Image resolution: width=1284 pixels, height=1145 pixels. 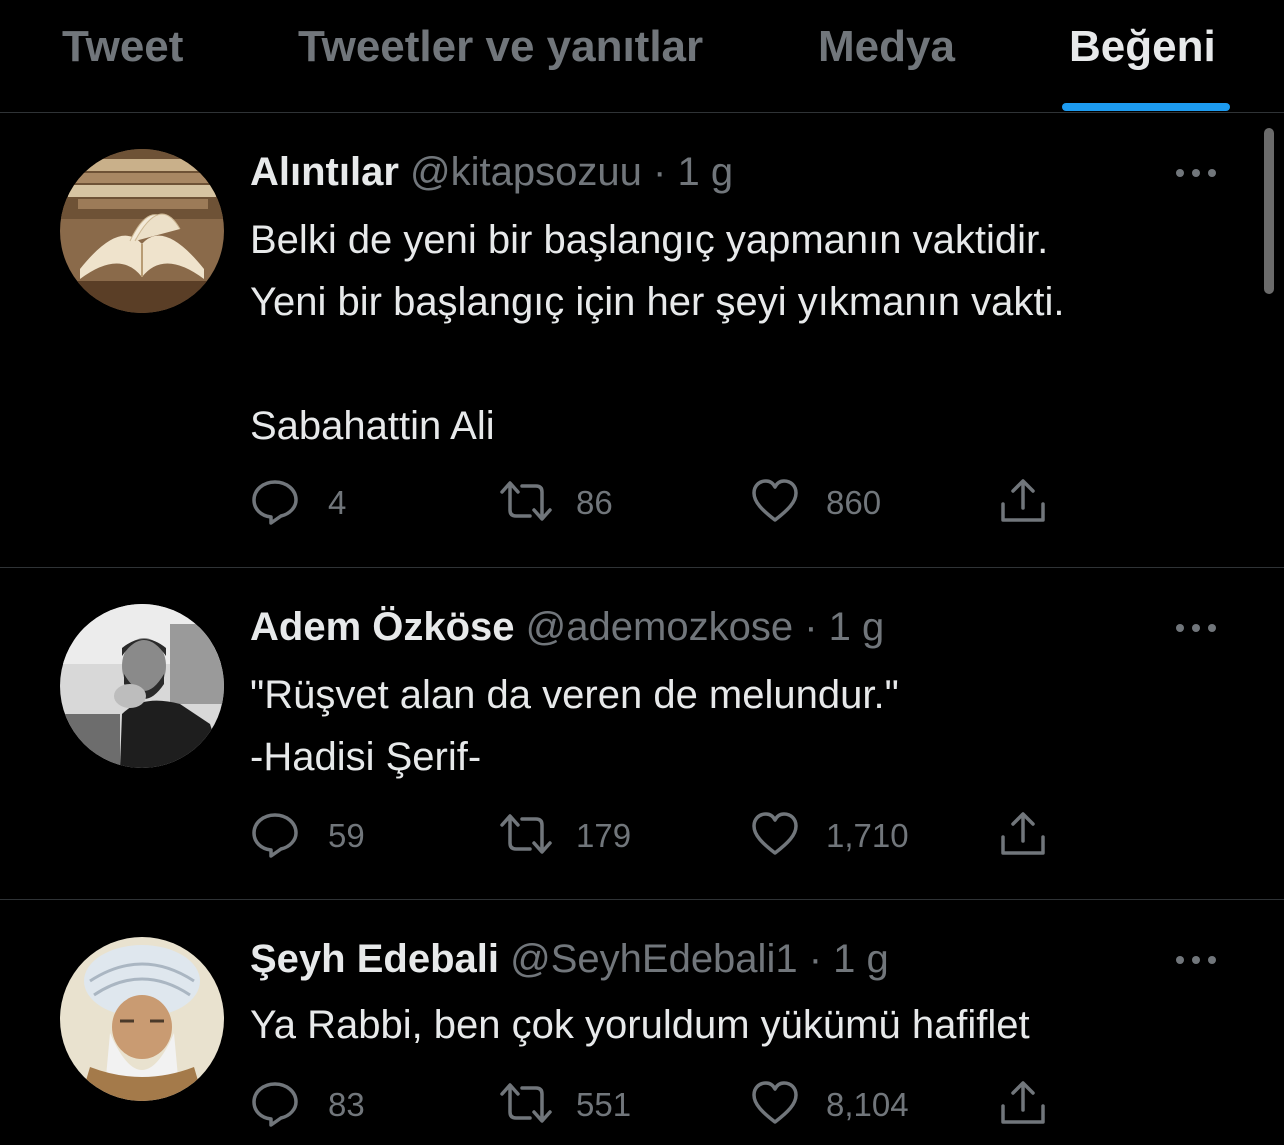 I want to click on tweet-header: Adem Özköse @ademozkose · 1 g, so click(x=567, y=627).